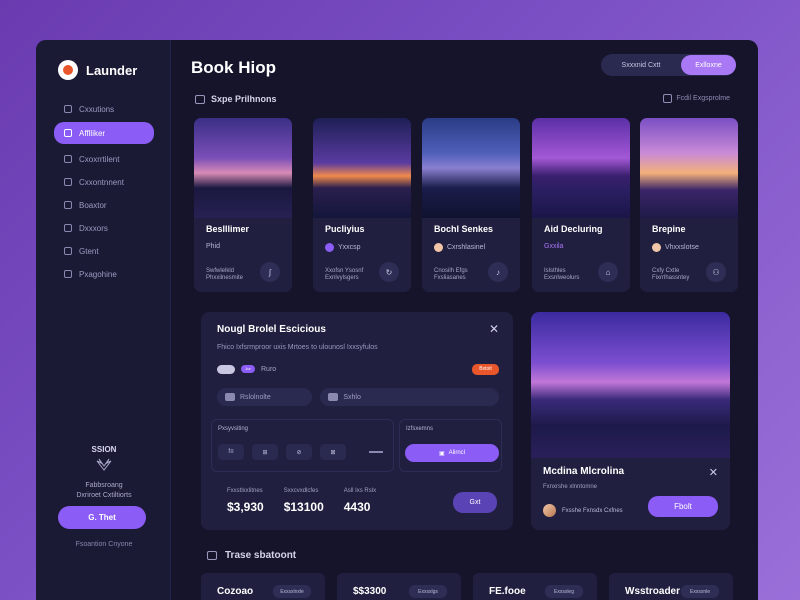  I want to click on settings-icon, so click(68, 274).